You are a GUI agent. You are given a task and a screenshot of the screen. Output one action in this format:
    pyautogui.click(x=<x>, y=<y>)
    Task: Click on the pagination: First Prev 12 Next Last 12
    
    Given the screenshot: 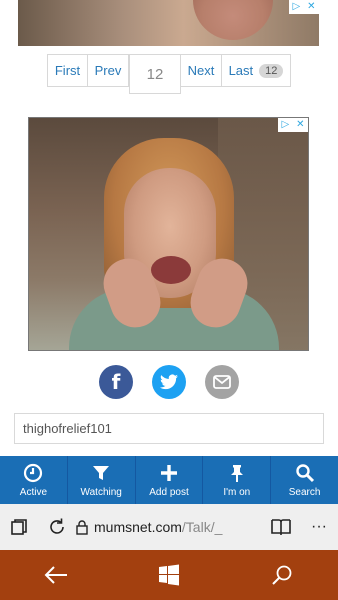 What is the action you would take?
    pyautogui.click(x=169, y=74)
    